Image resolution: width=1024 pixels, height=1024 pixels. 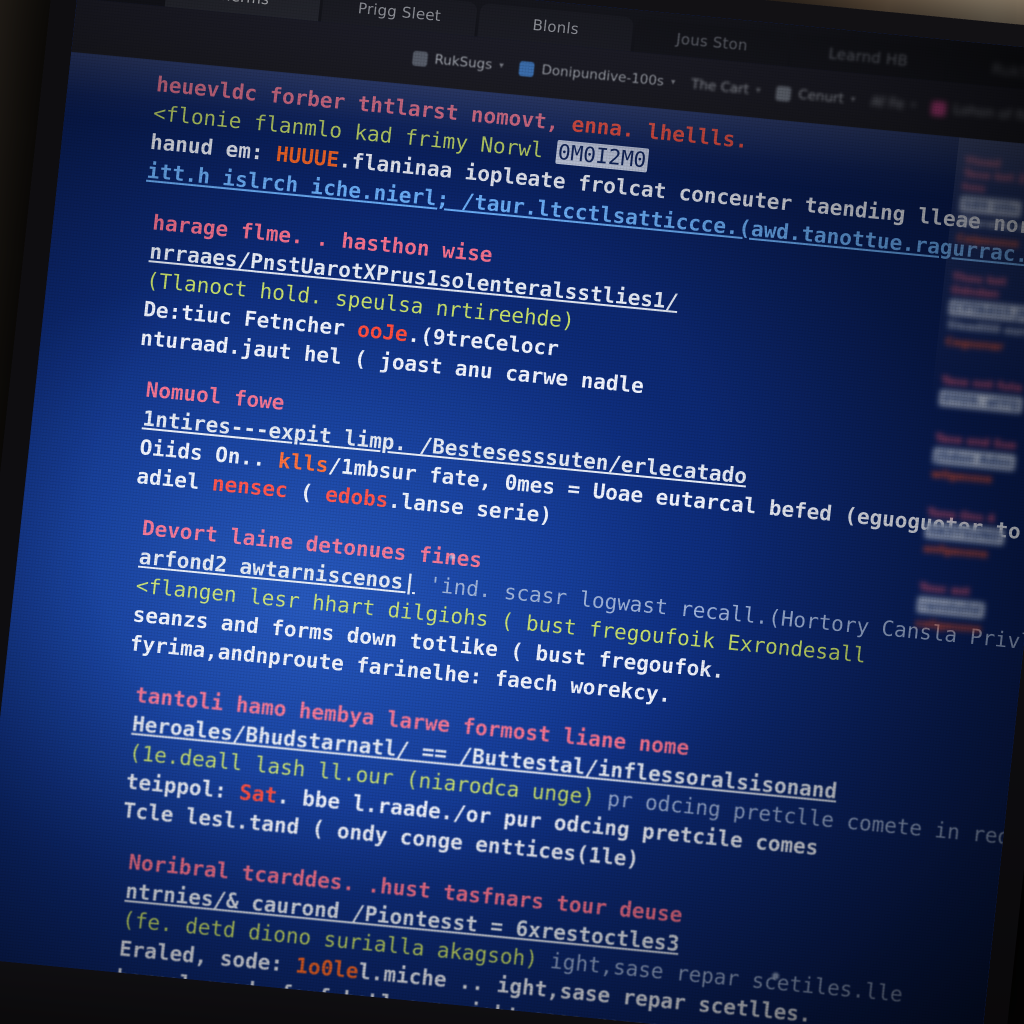 I want to click on code-token-warn: 1o0le, so click(x=327, y=968).